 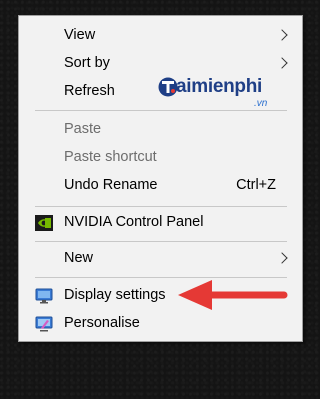 What do you see at coordinates (89, 91) in the screenshot?
I see `menu-item-label: Refresh` at bounding box center [89, 91].